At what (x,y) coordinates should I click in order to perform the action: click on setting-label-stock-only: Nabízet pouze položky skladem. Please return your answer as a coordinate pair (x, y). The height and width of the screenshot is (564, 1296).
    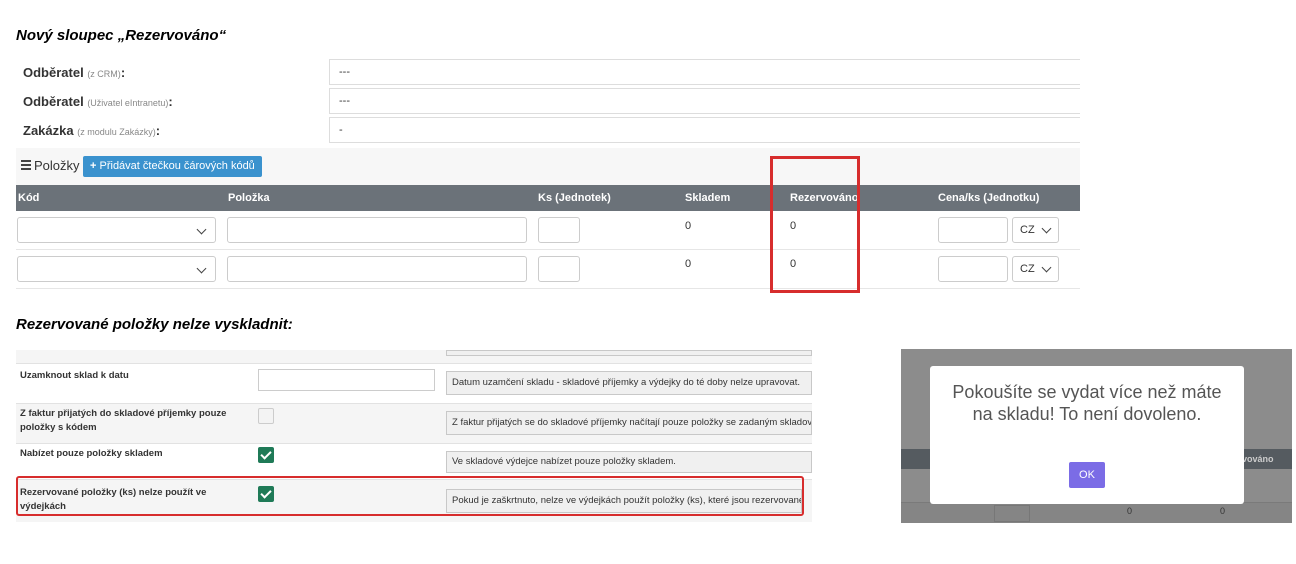
    Looking at the image, I should click on (91, 453).